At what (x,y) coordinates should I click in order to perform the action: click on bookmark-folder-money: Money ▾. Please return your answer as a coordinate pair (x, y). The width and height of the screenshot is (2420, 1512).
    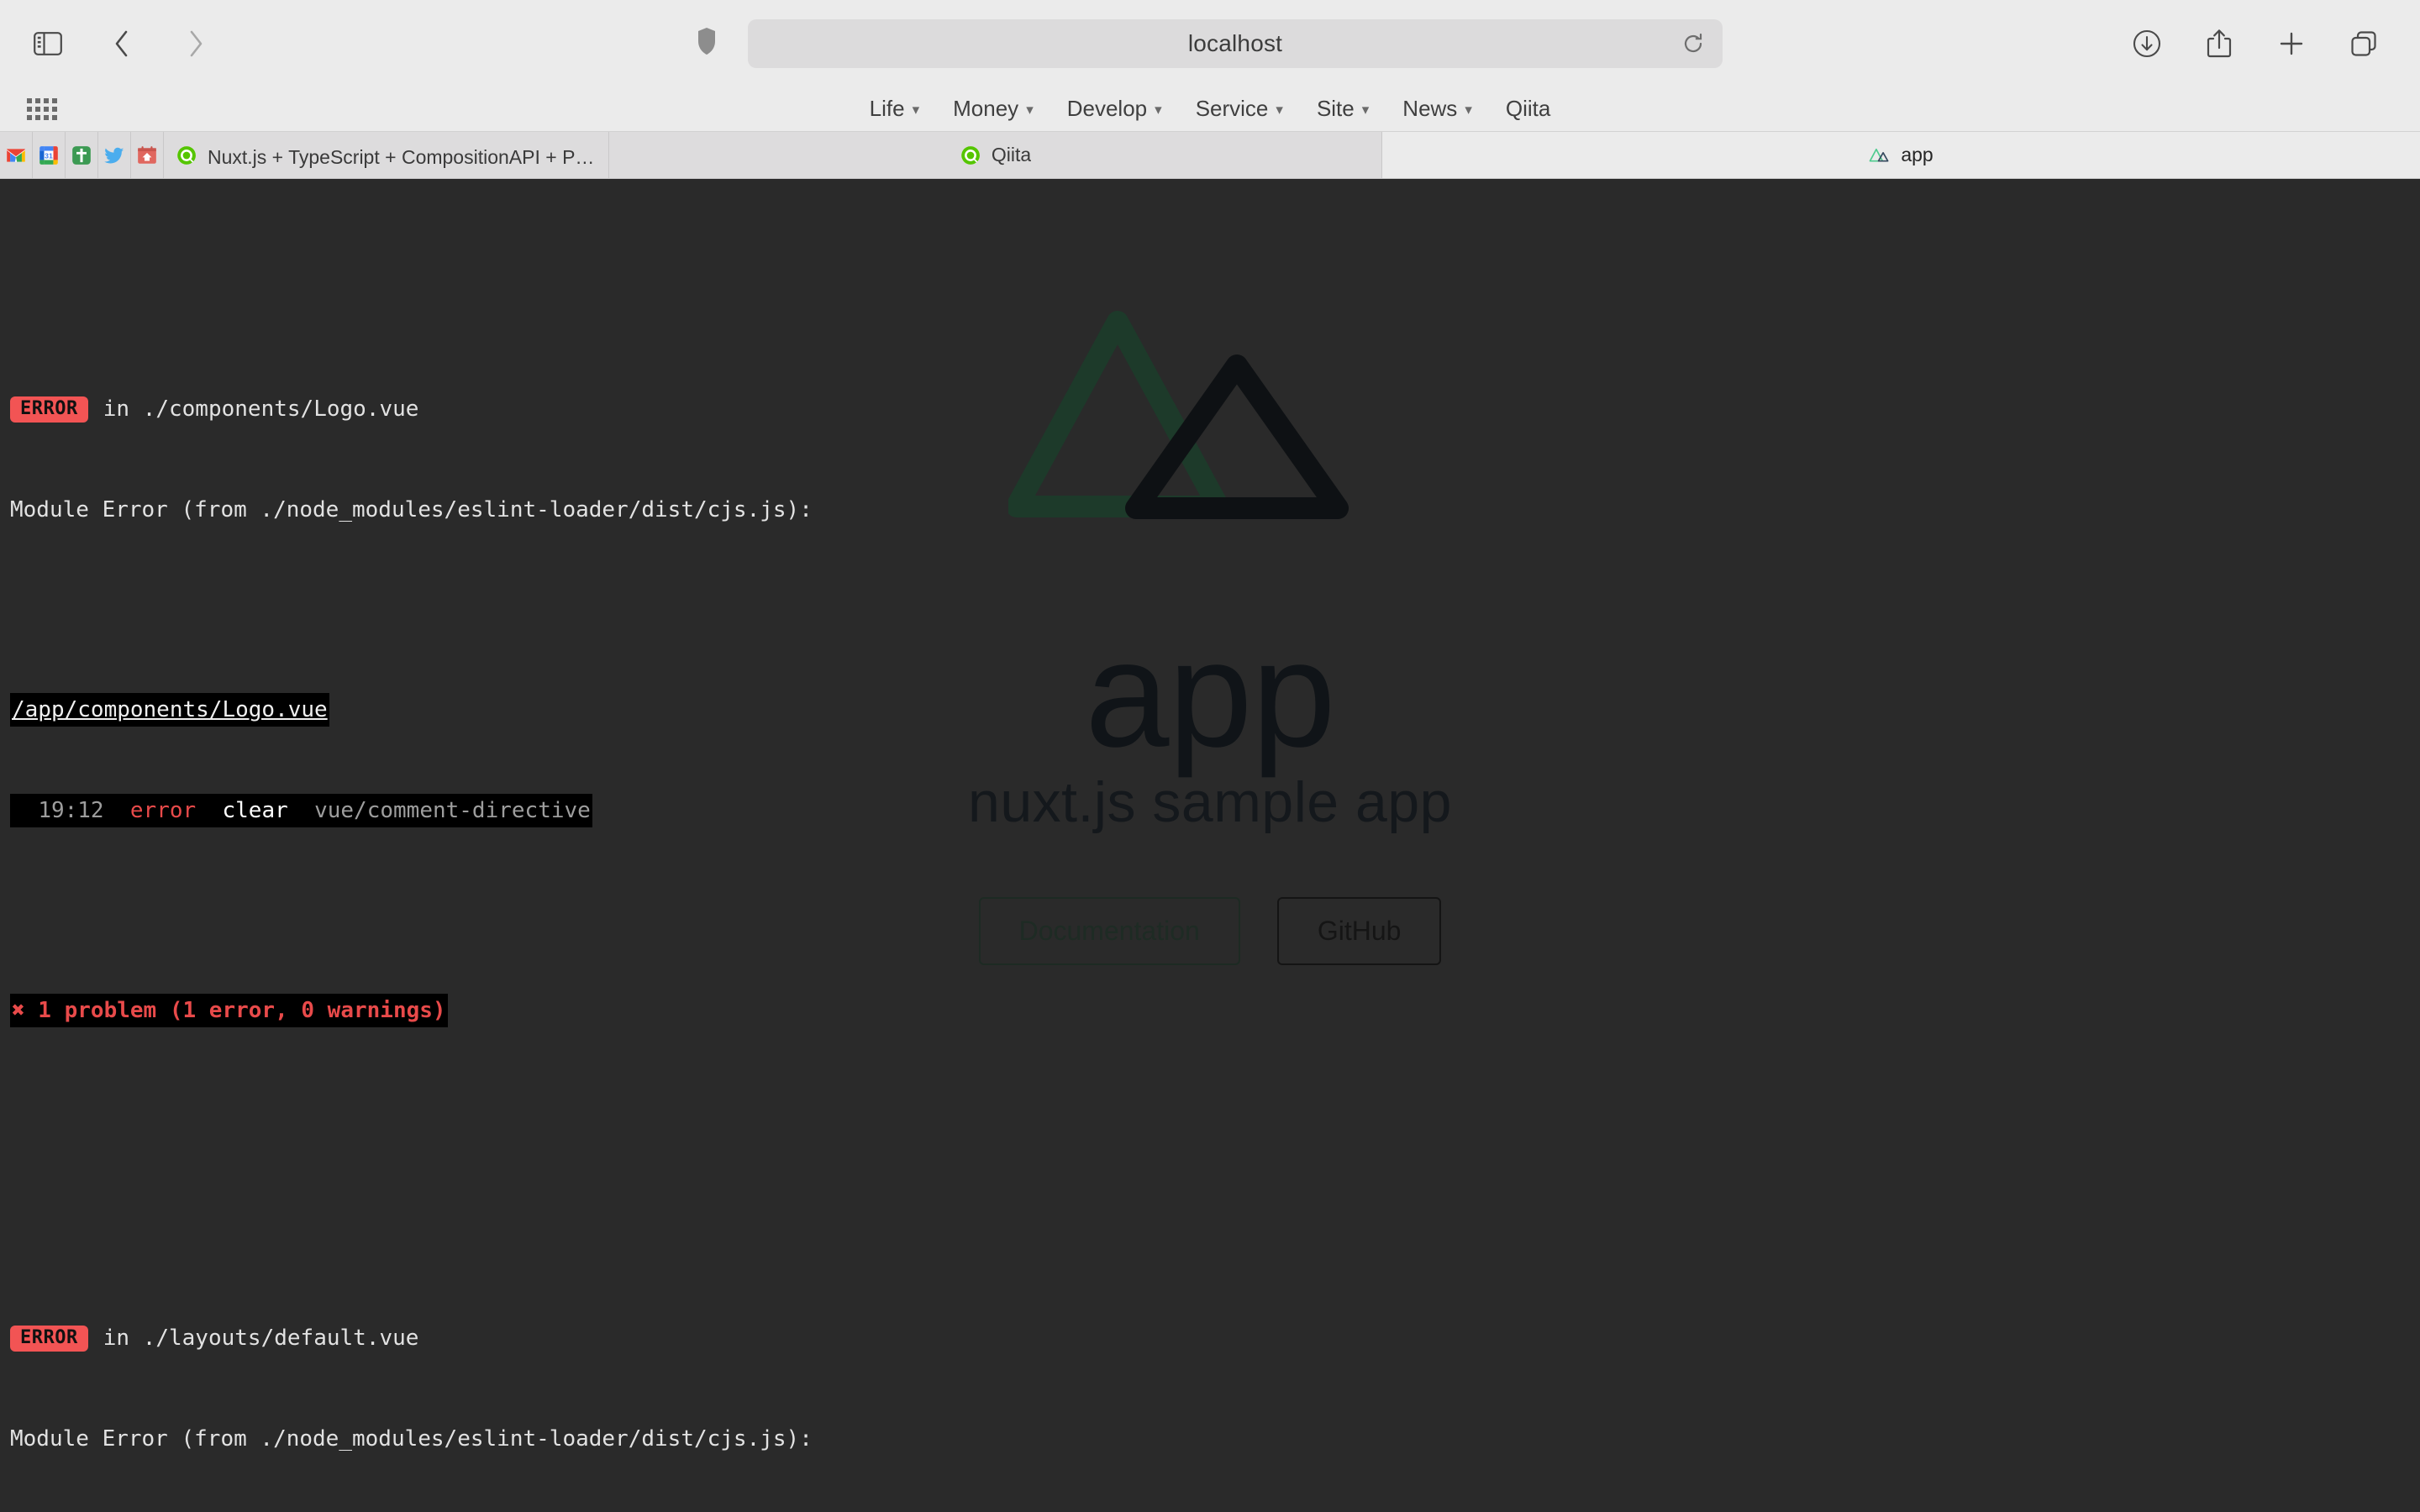
    Looking at the image, I should click on (993, 108).